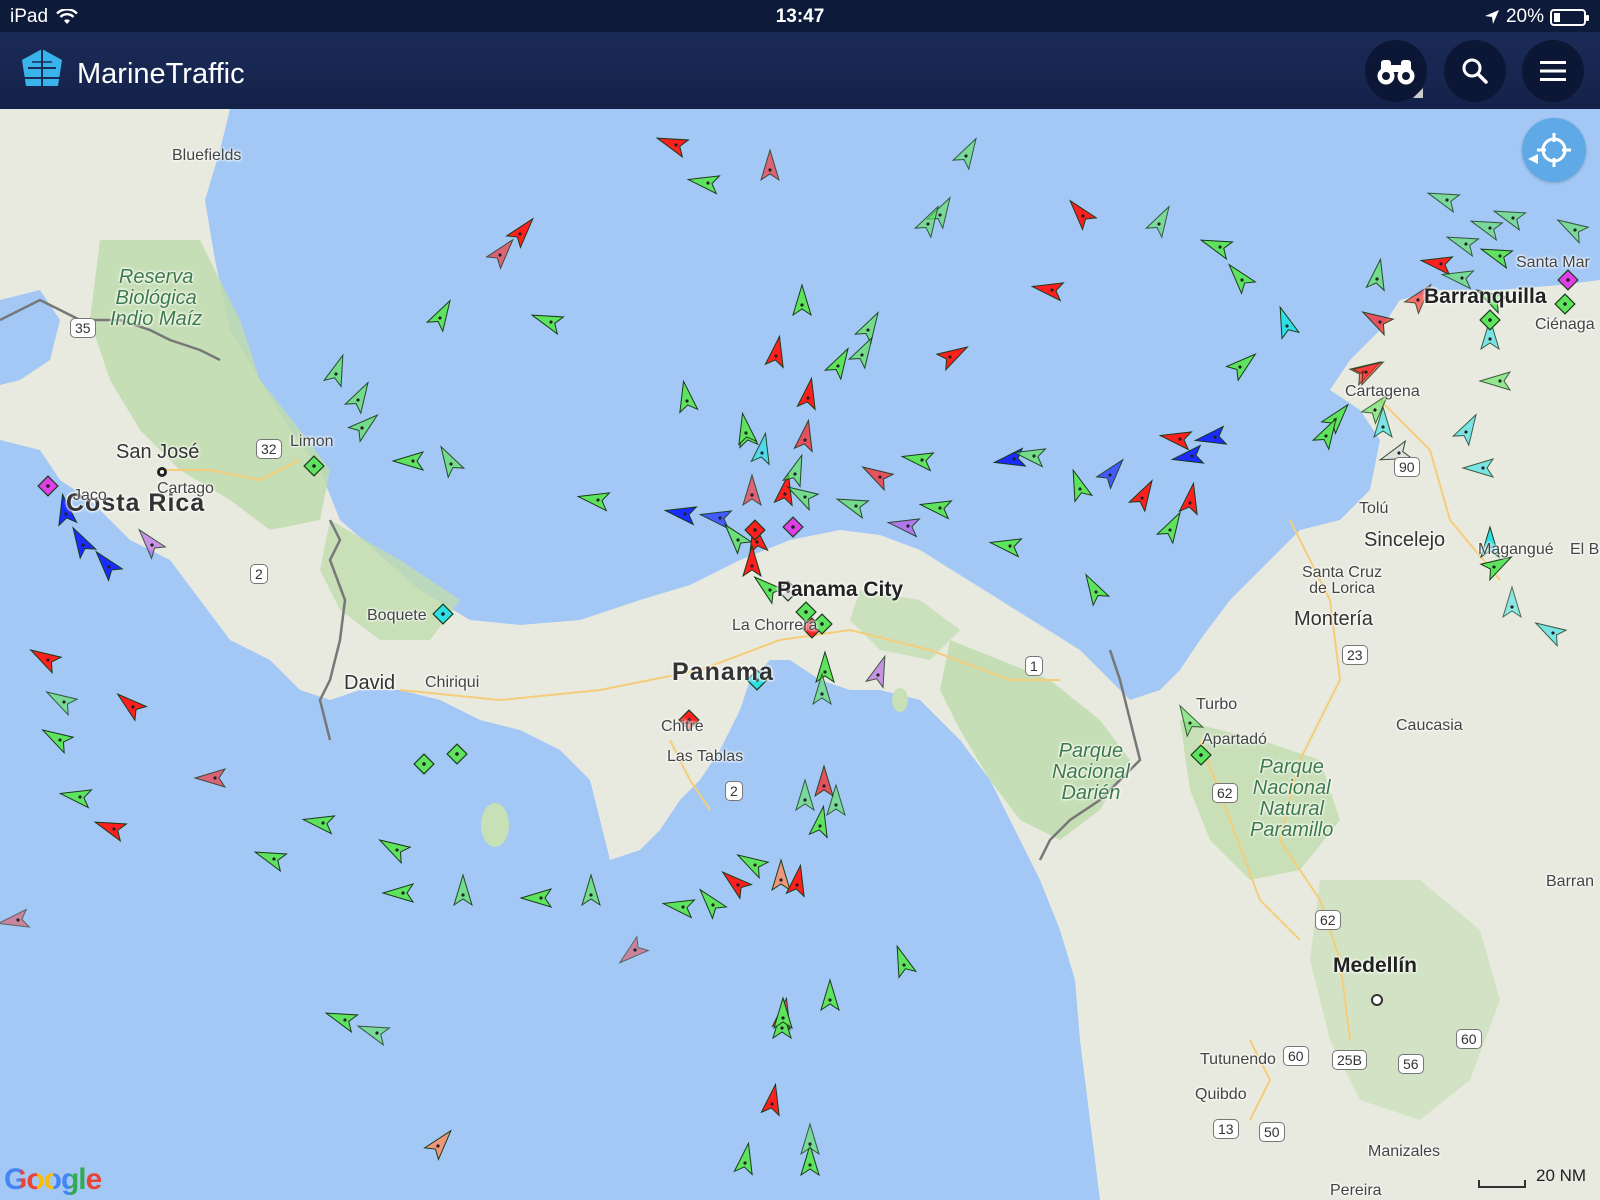  Describe the element at coordinates (1553, 71) in the screenshot. I see `menu-button` at that location.